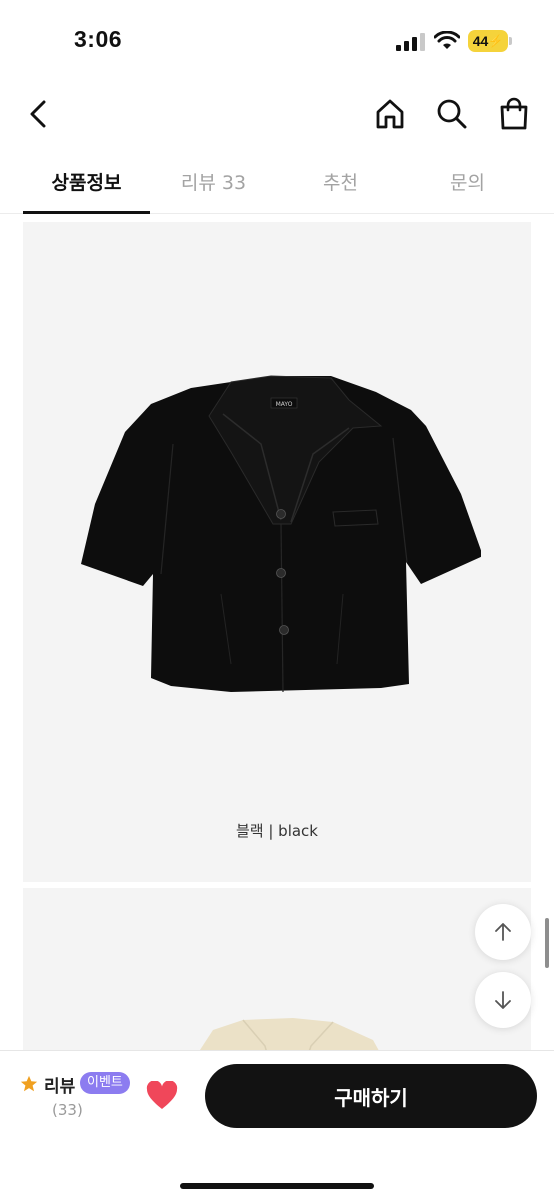 The image size is (554, 1200). Describe the element at coordinates (277, 40) in the screenshot. I see `status-bar: 3:06 44 ⚡` at that location.